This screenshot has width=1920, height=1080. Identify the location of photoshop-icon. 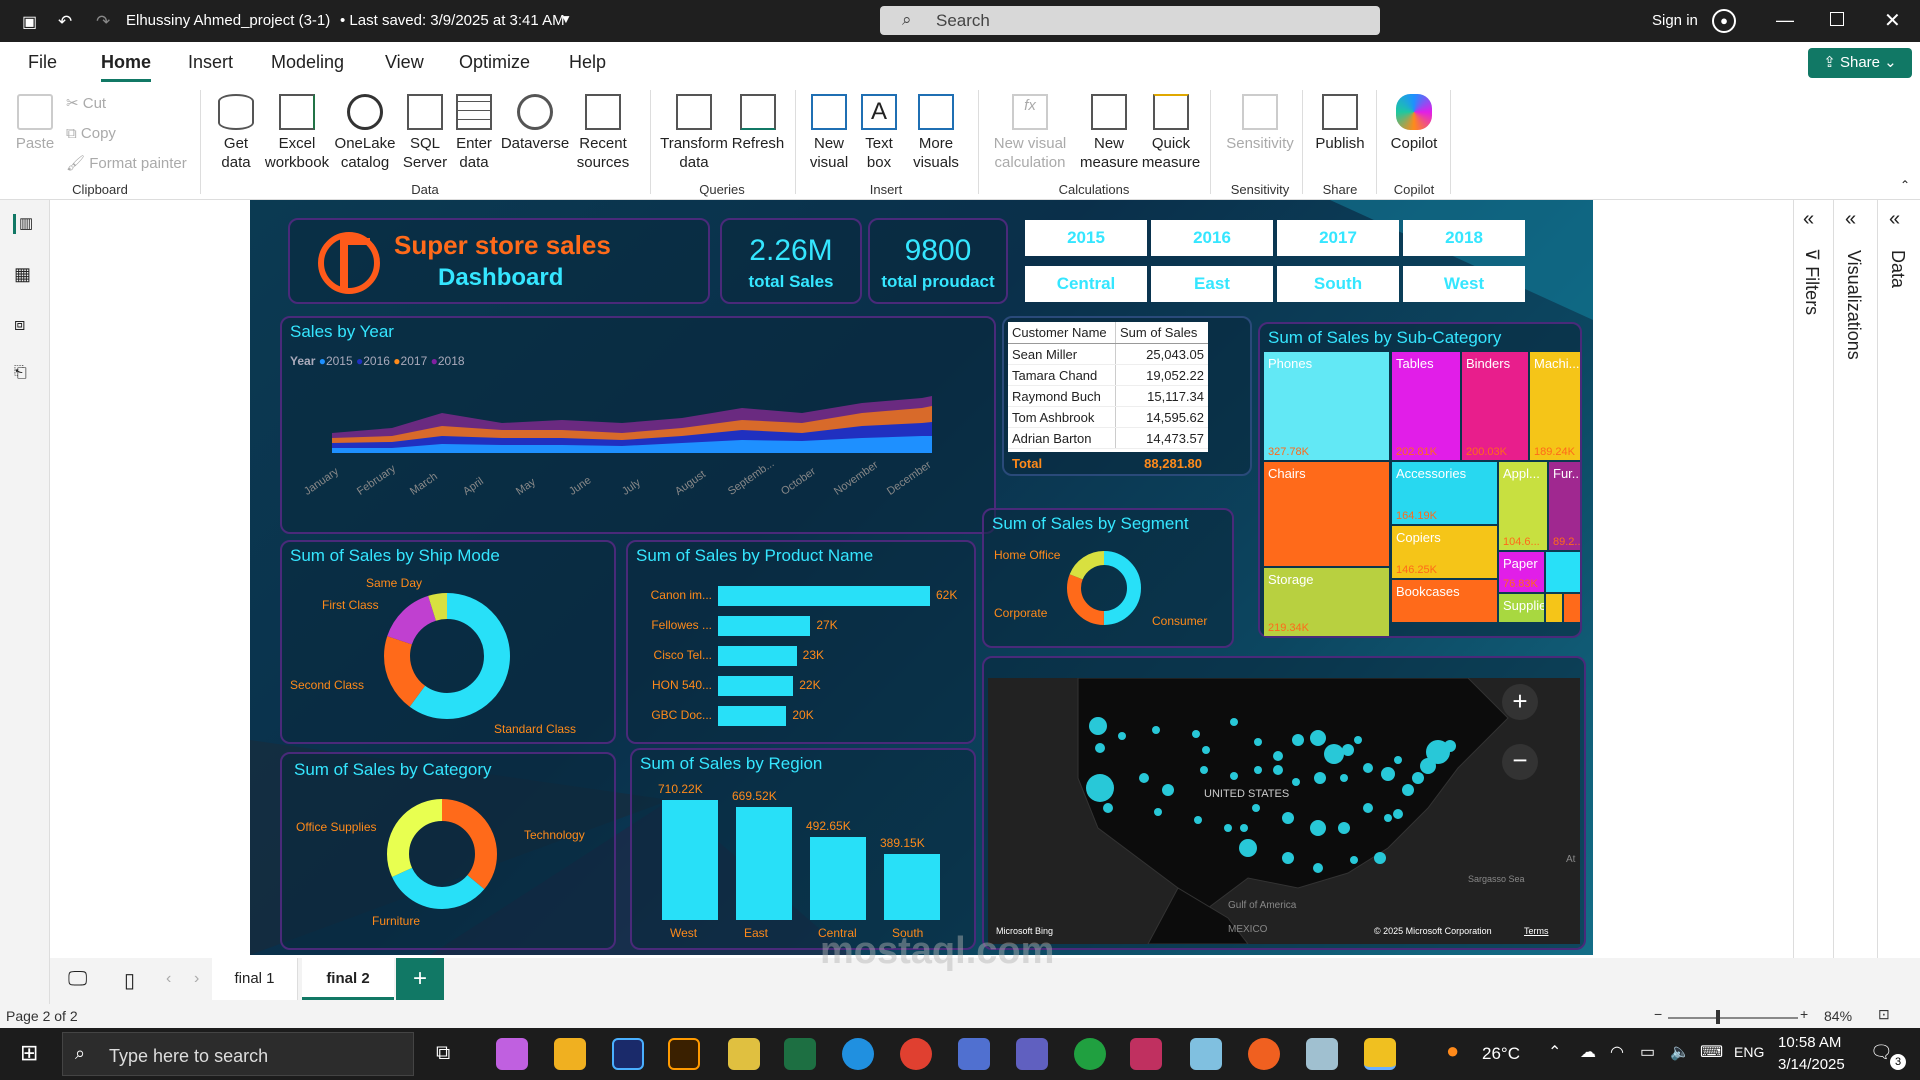
(628, 1054).